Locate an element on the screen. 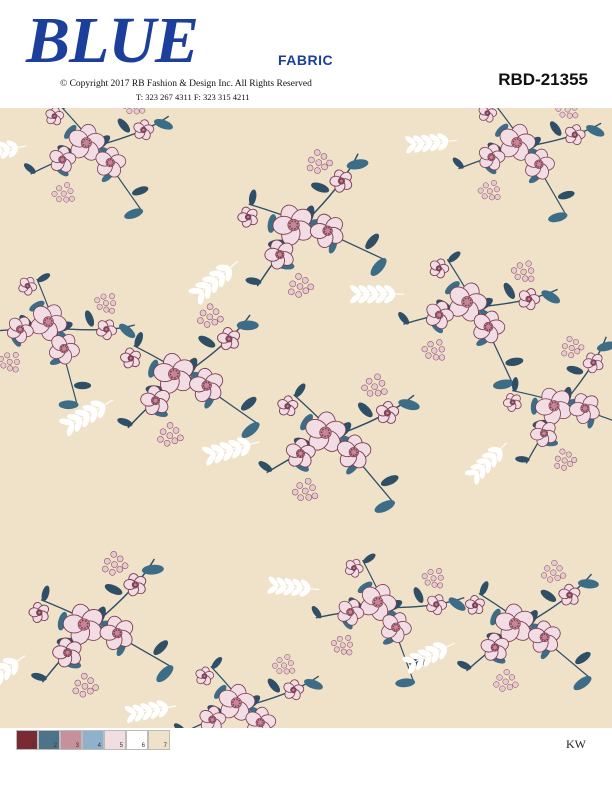  color-swatches: 1 2 3 4 5 6 7 is located at coordinates (93, 740).